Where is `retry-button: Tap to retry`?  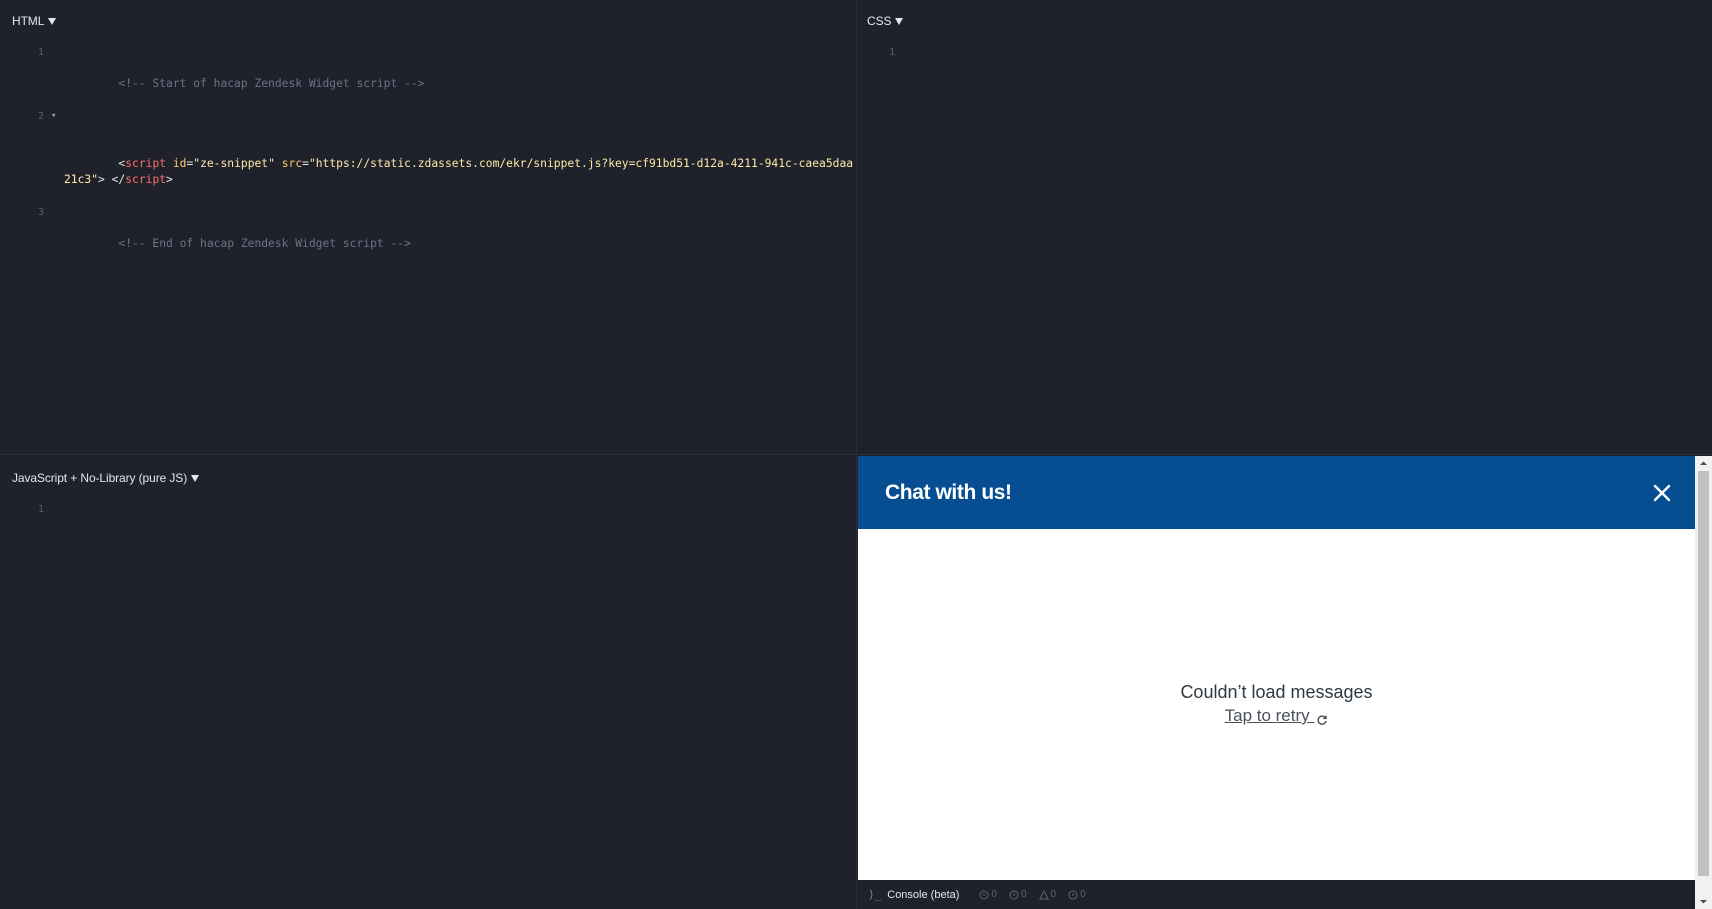 retry-button: Tap to retry is located at coordinates (1277, 715).